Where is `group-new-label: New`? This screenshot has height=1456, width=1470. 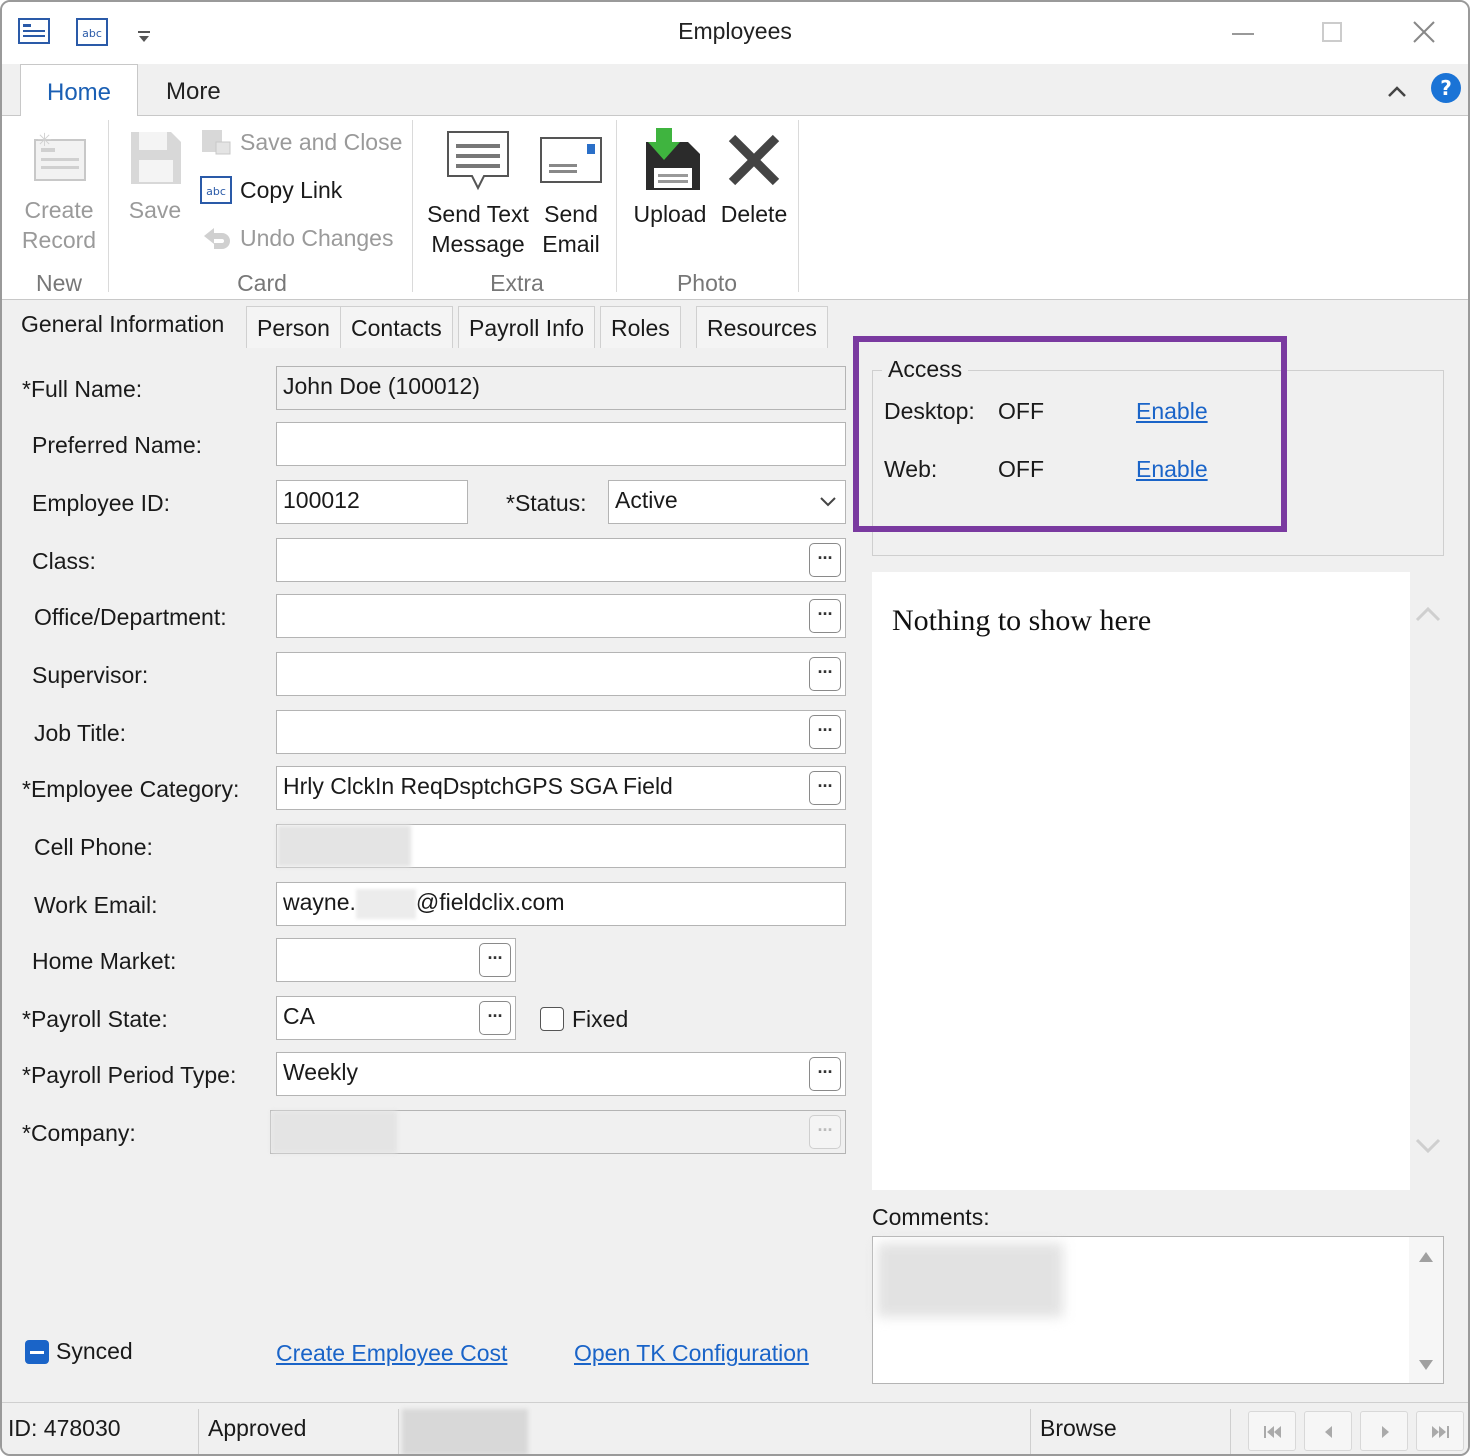
group-new-label: New is located at coordinates (58, 283).